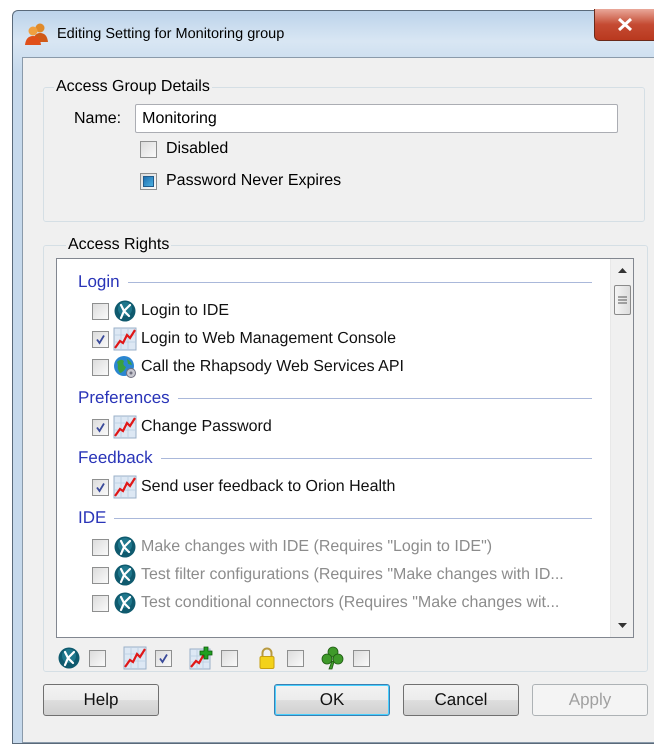  What do you see at coordinates (333, 658) in the screenshot?
I see `clover-icon` at bounding box center [333, 658].